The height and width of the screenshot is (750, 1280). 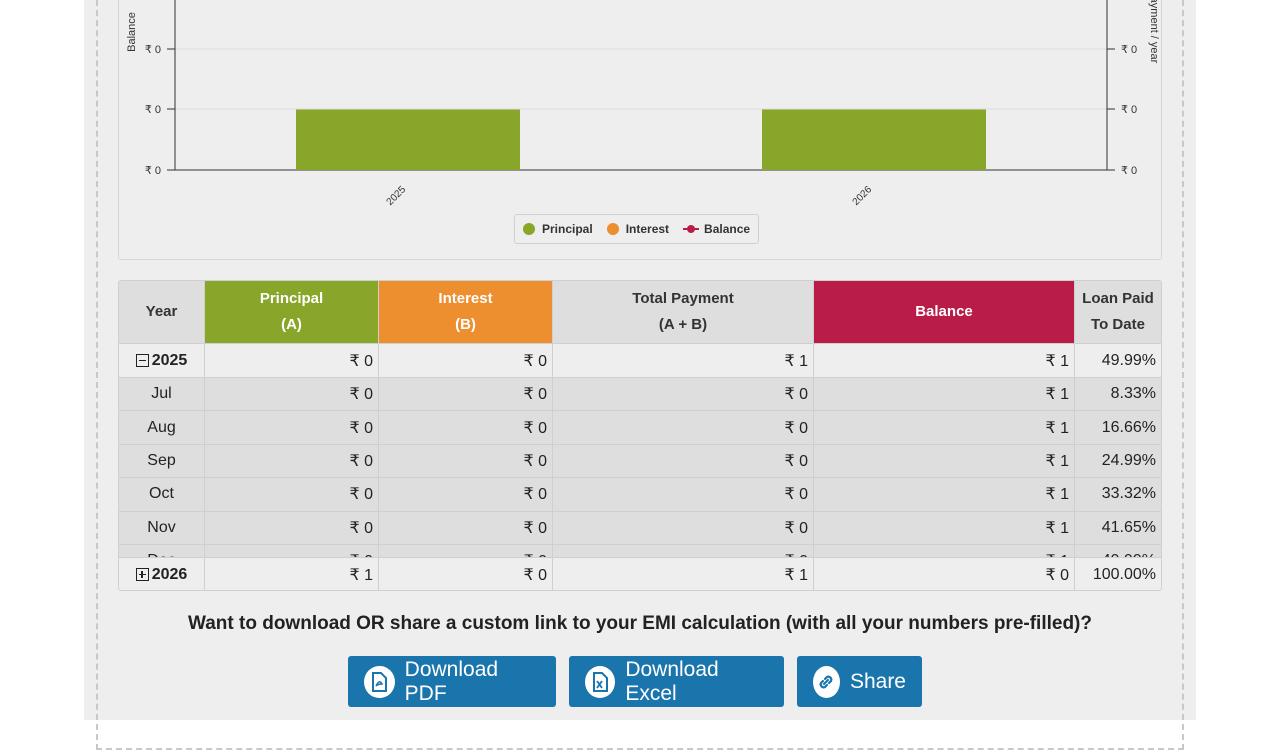 I want to click on balance-cell: ₹ 0, so click(x=944, y=574).